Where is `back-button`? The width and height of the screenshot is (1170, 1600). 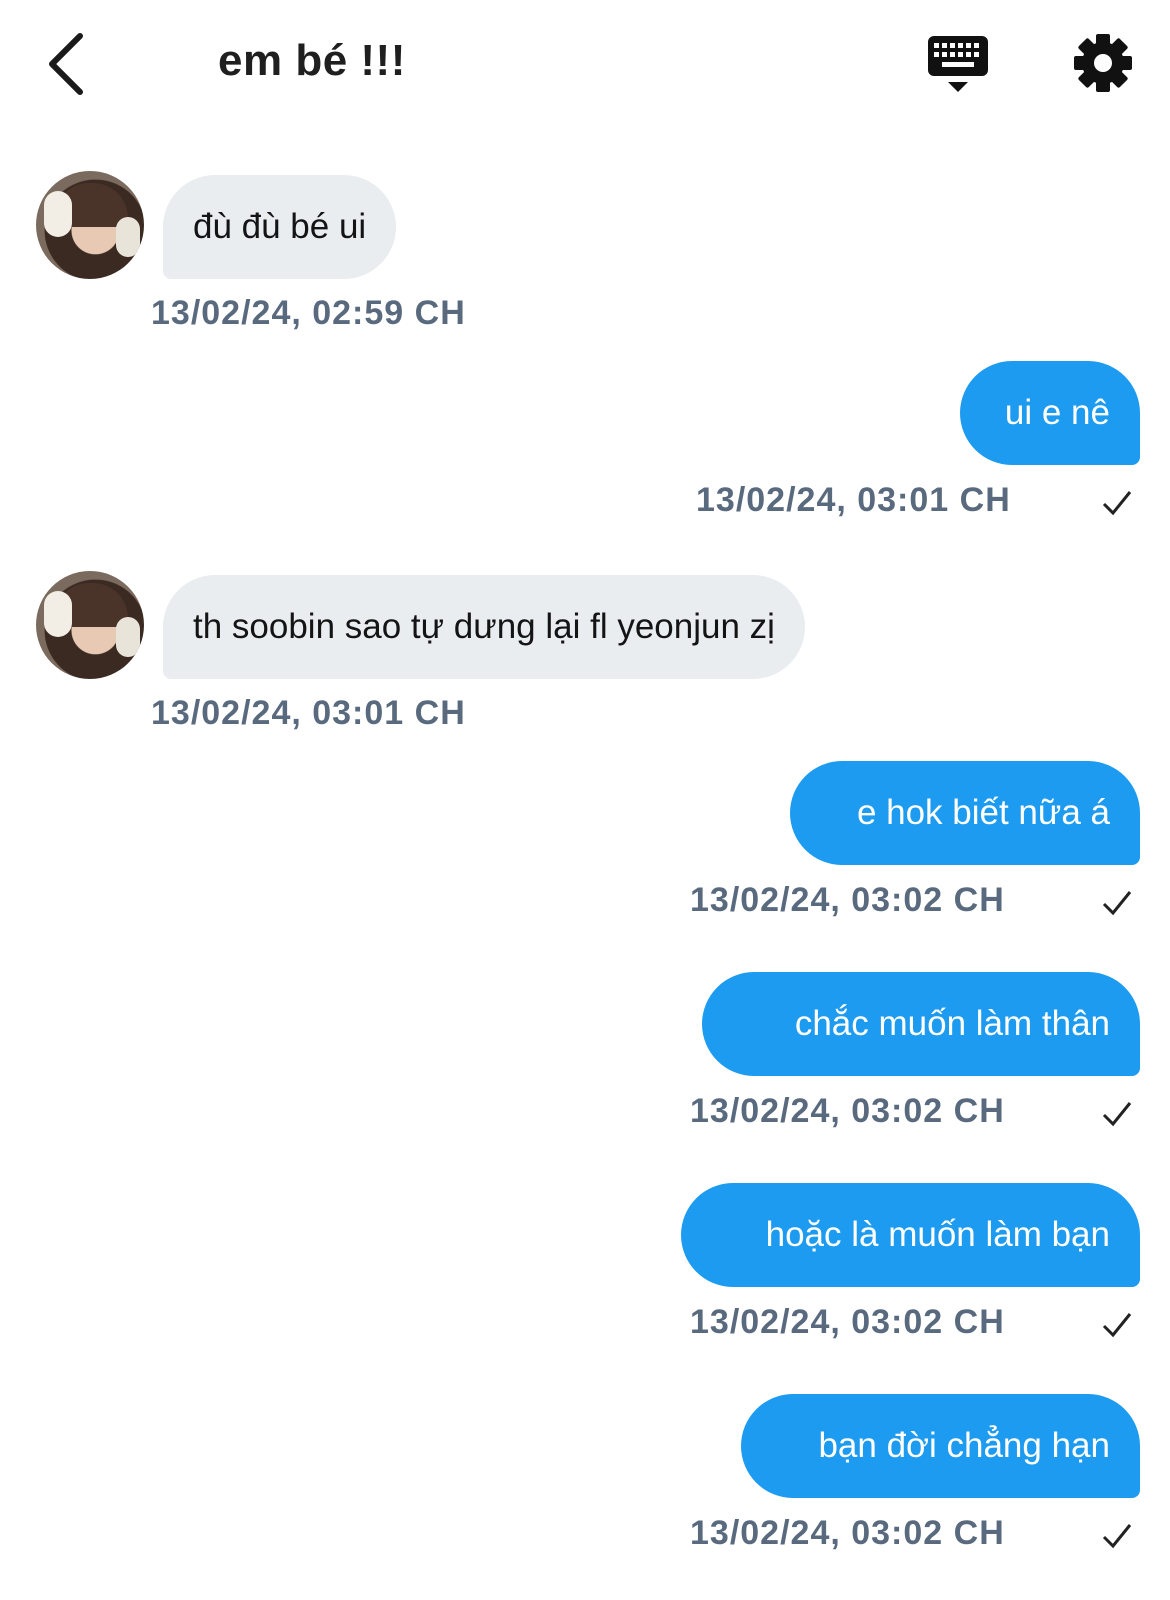
back-button is located at coordinates (70, 64).